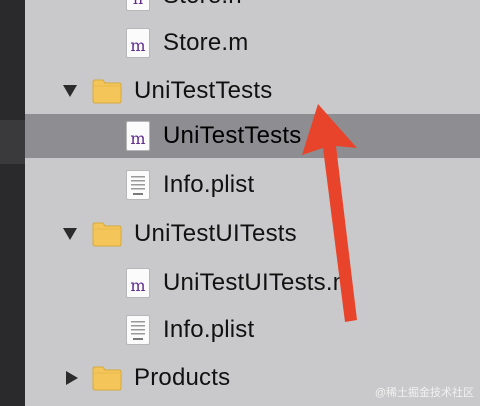  What do you see at coordinates (252, 9) in the screenshot?
I see `file-row-store-h: h Store.h` at bounding box center [252, 9].